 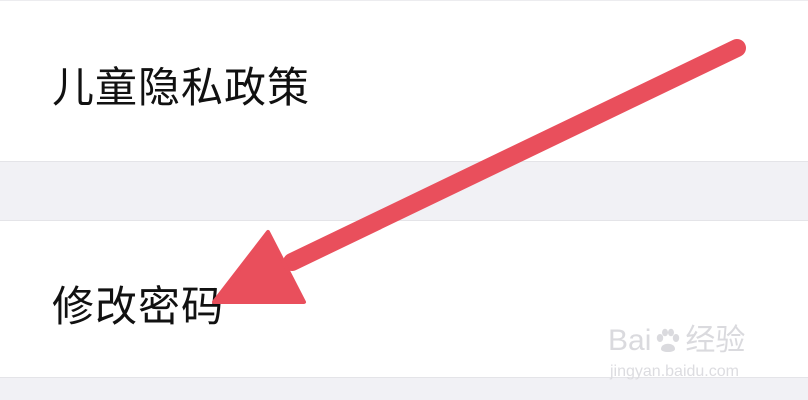 I want to click on baidu-jingyan-watermark: Bai 经验 jingyan.baidu.com, so click(x=688, y=349).